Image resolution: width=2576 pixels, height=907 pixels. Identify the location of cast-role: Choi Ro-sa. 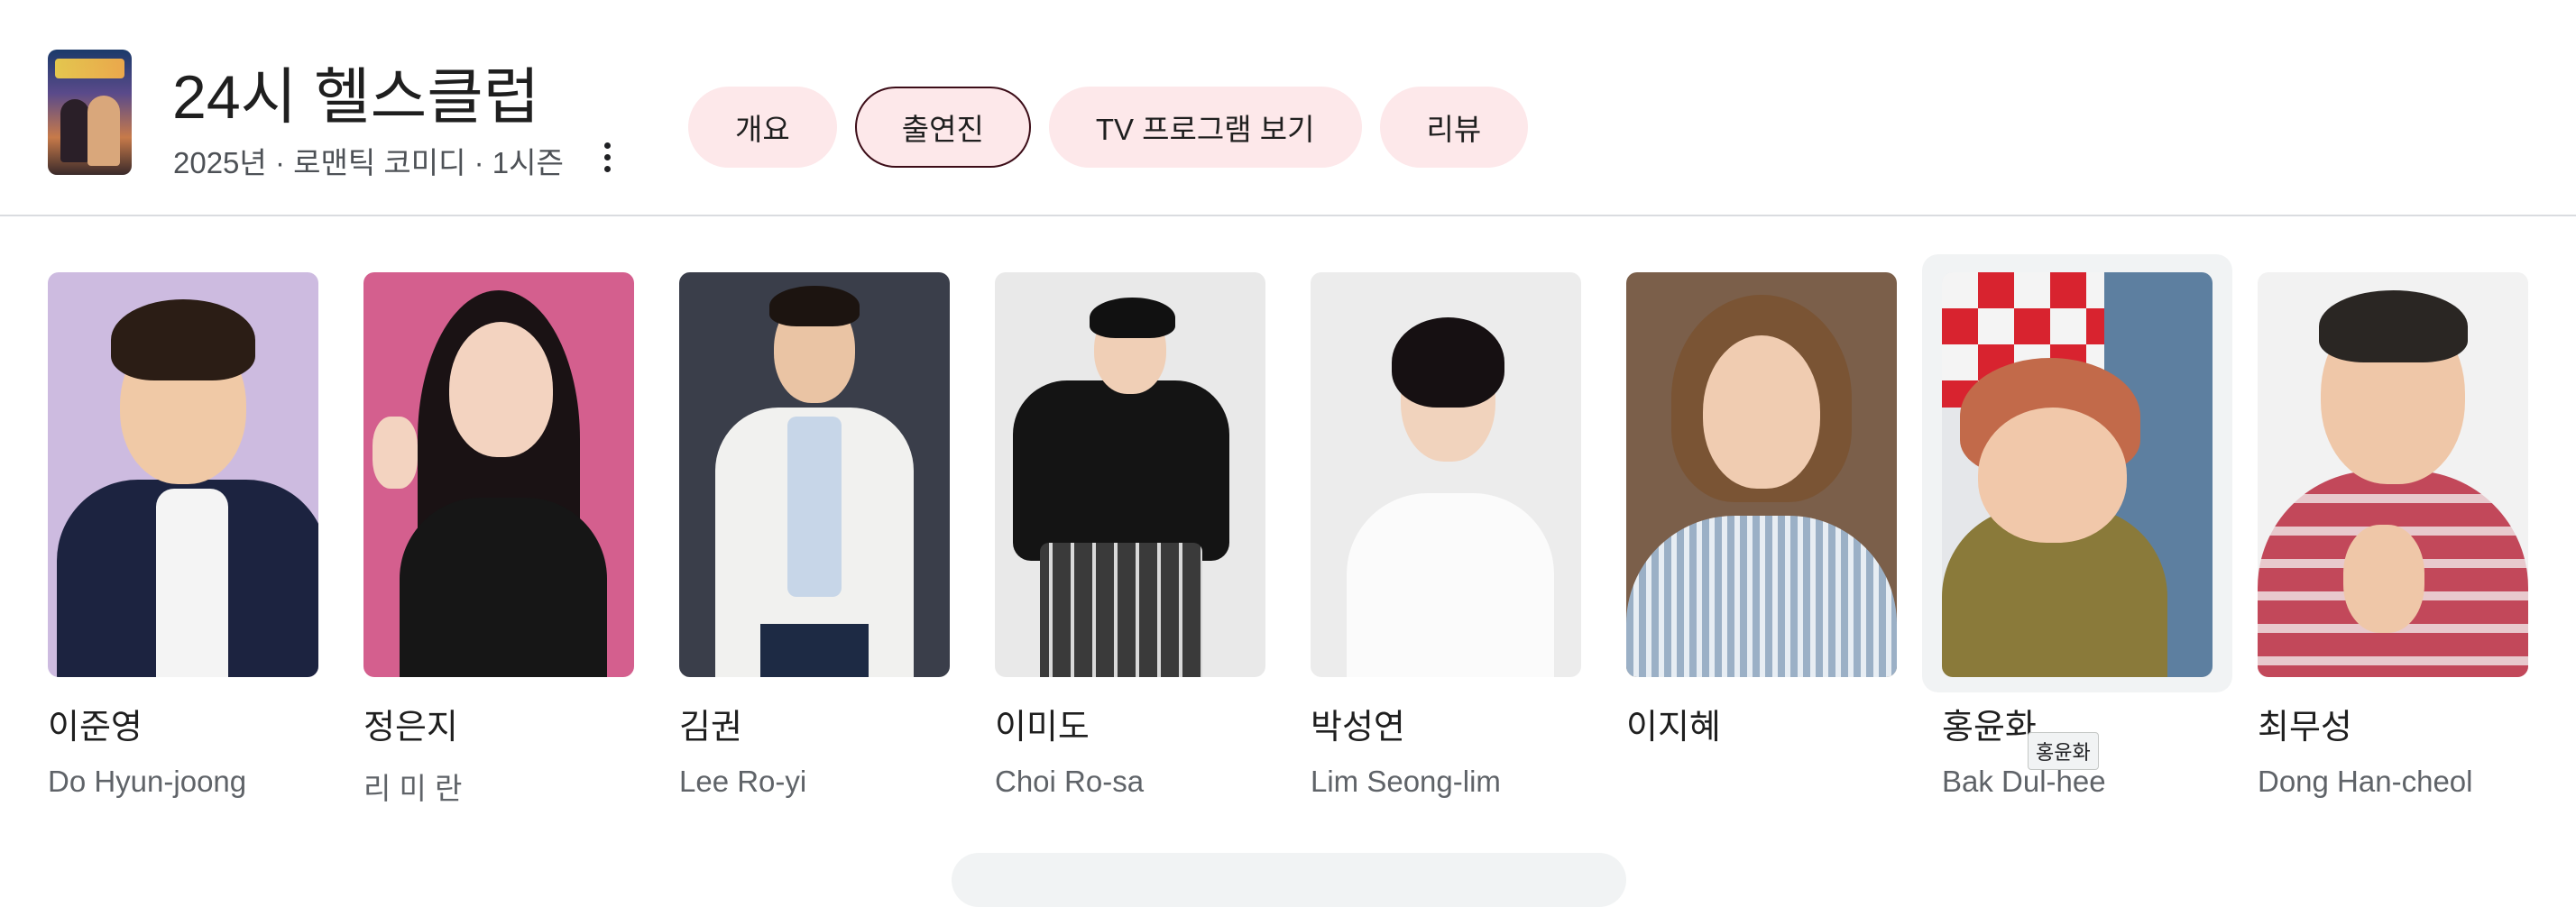
(1070, 781).